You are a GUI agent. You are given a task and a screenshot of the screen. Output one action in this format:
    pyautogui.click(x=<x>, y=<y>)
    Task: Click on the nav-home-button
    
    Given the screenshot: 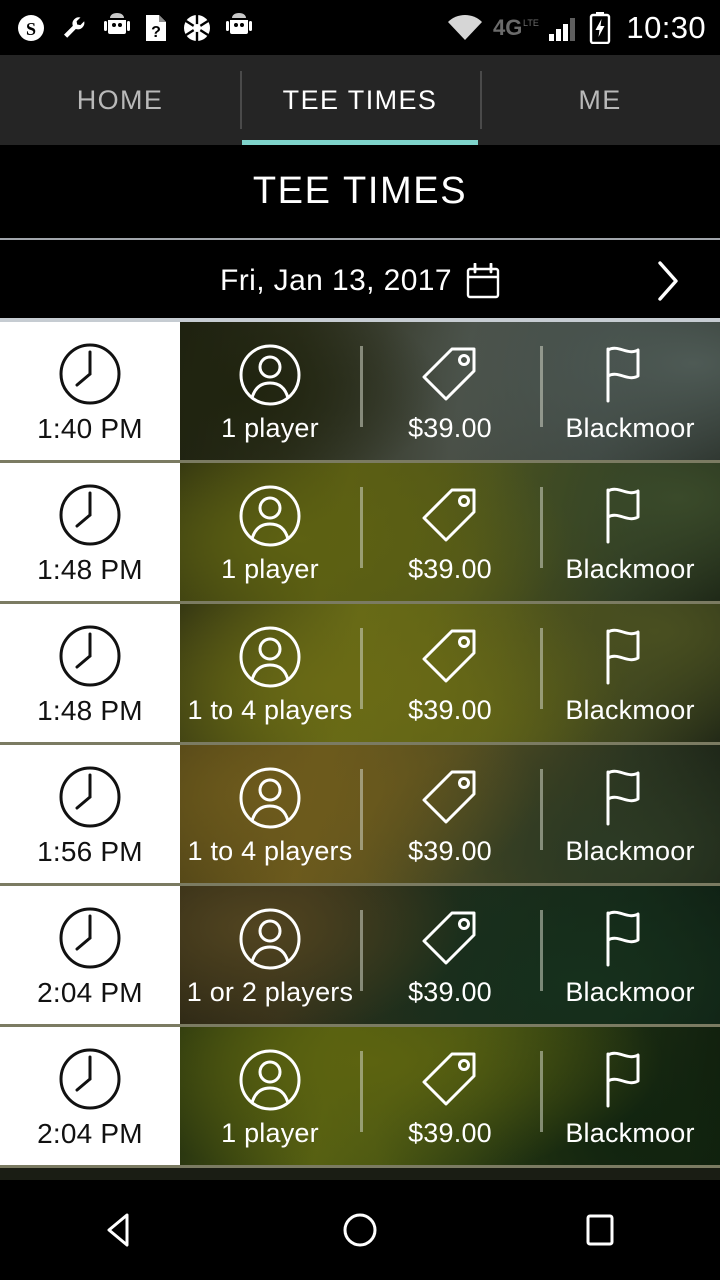 What is the action you would take?
    pyautogui.click(x=360, y=1230)
    